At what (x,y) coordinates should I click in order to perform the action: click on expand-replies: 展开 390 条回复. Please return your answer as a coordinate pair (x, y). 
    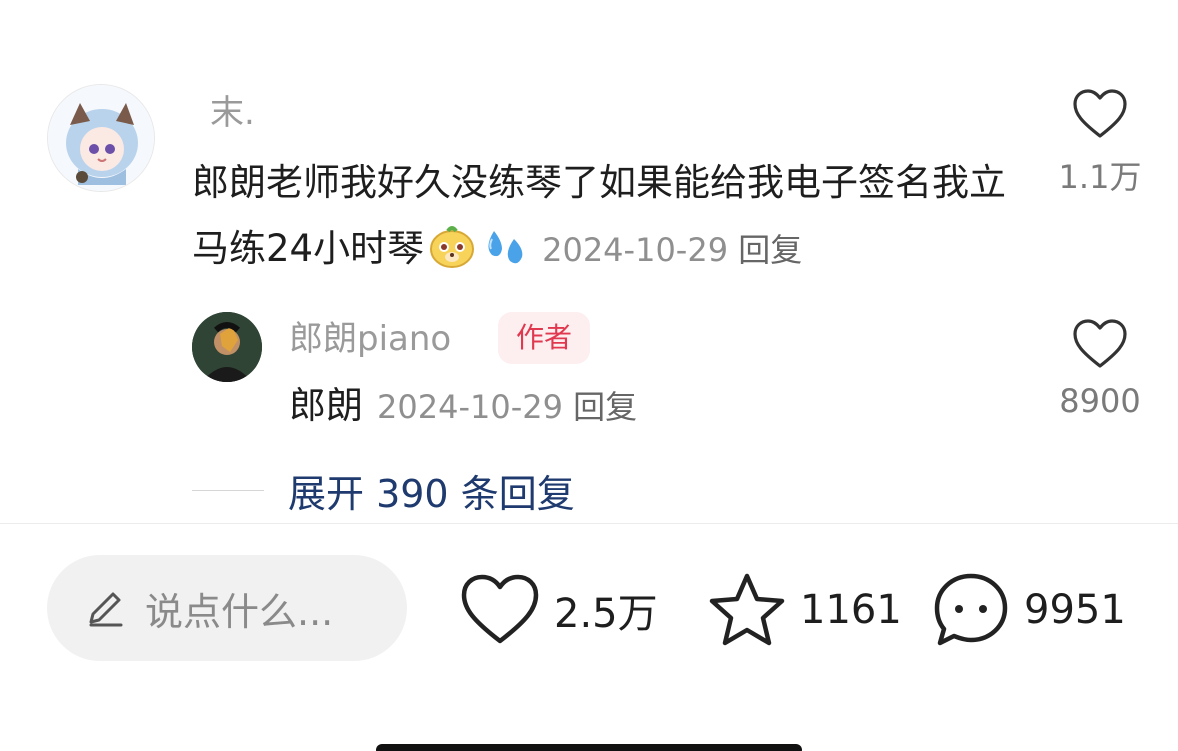
    Looking at the image, I should click on (383, 491).